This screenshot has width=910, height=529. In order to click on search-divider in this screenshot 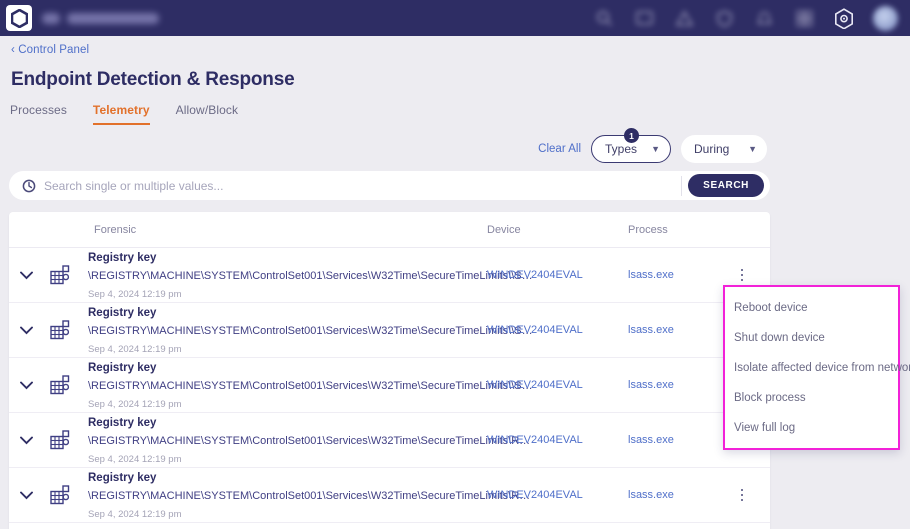, I will do `click(682, 185)`.